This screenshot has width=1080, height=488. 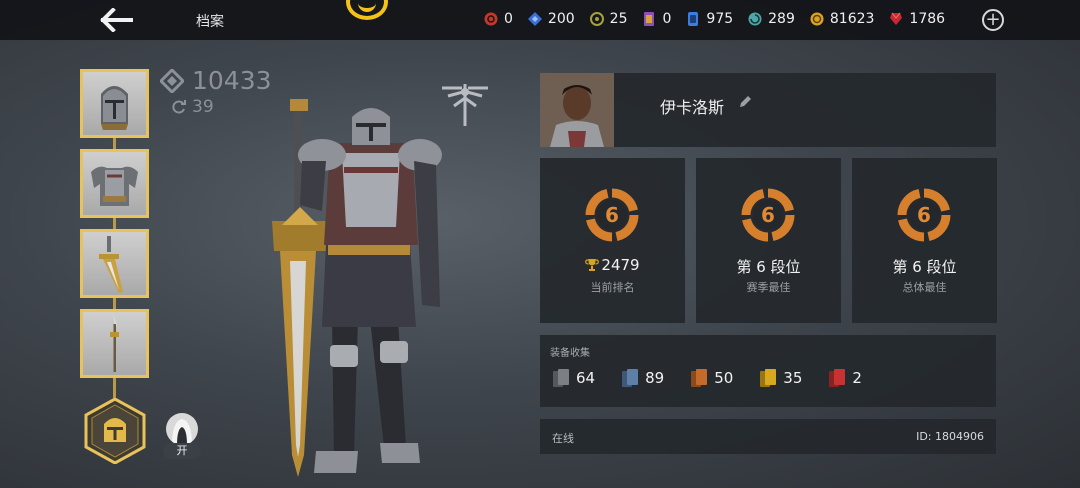 I want to click on pencil-icon, so click(x=745, y=102).